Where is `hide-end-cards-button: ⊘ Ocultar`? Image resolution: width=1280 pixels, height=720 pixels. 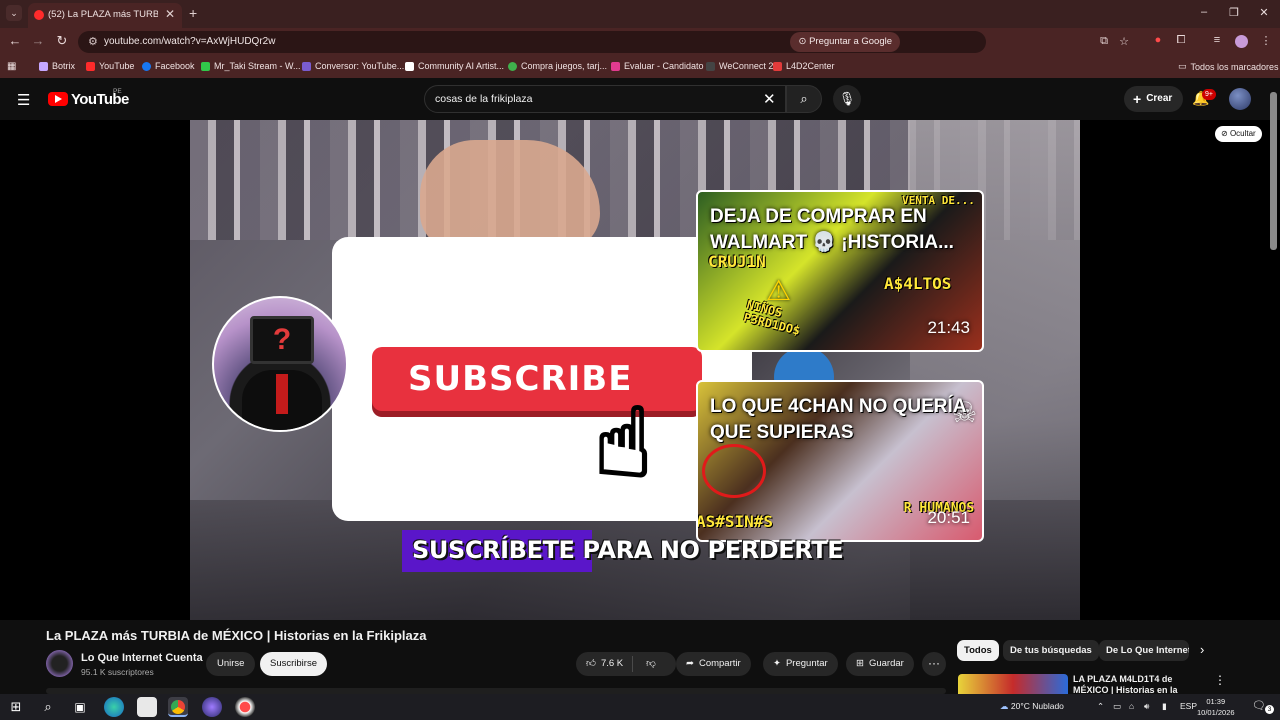 hide-end-cards-button: ⊘ Ocultar is located at coordinates (1238, 134).